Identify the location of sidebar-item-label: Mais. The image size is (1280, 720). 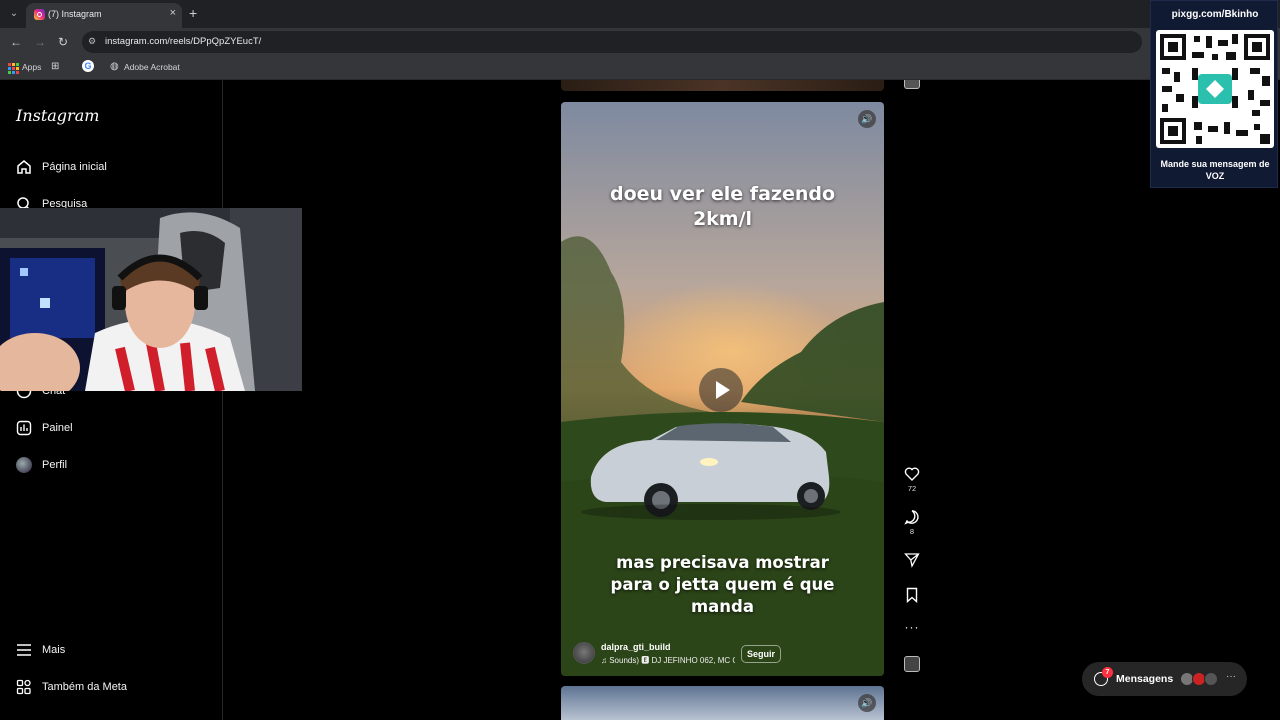
(54, 650).